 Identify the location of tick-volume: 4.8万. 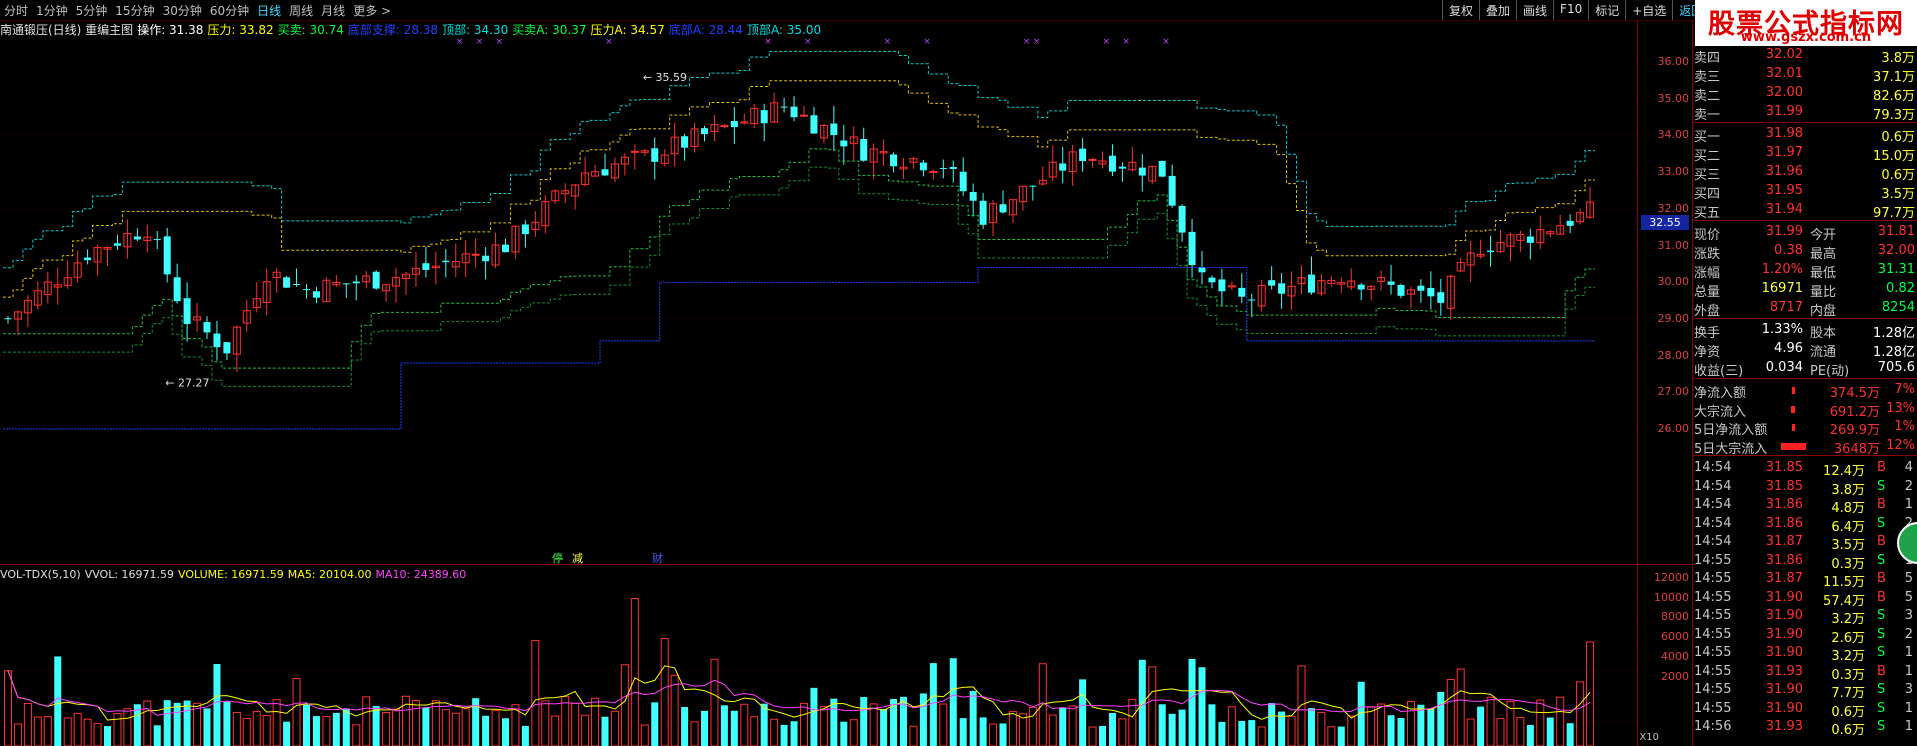
(1848, 508).